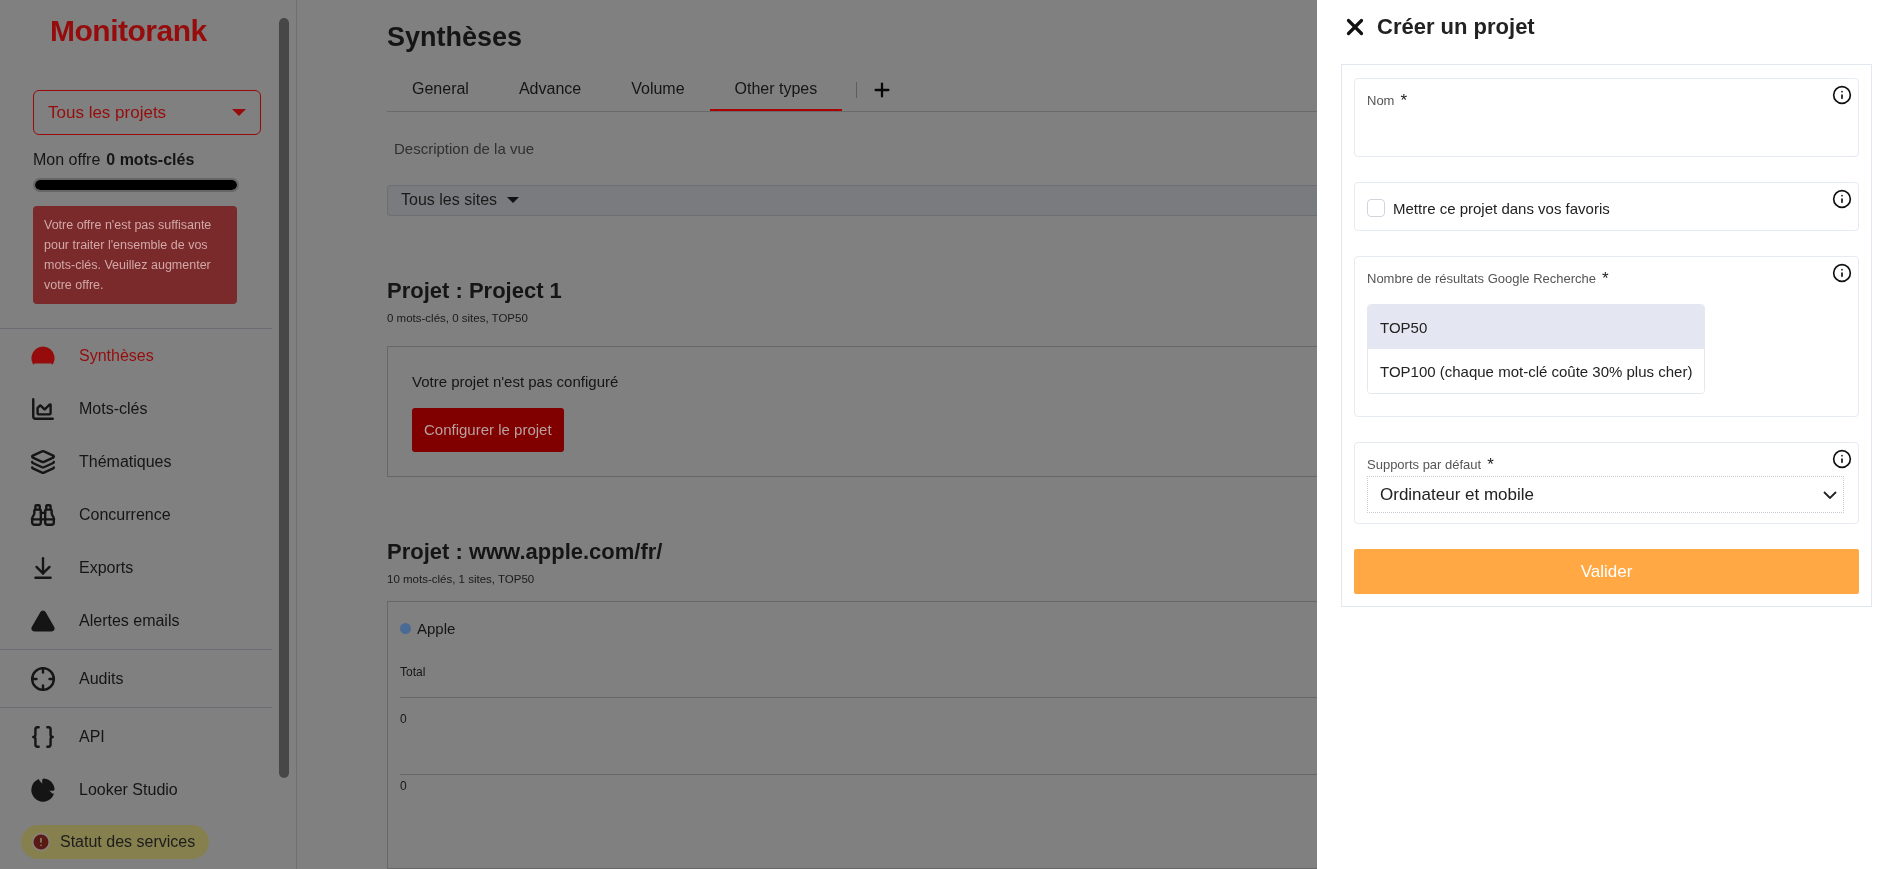  I want to click on nav-item: Looker Studio, so click(125, 789).